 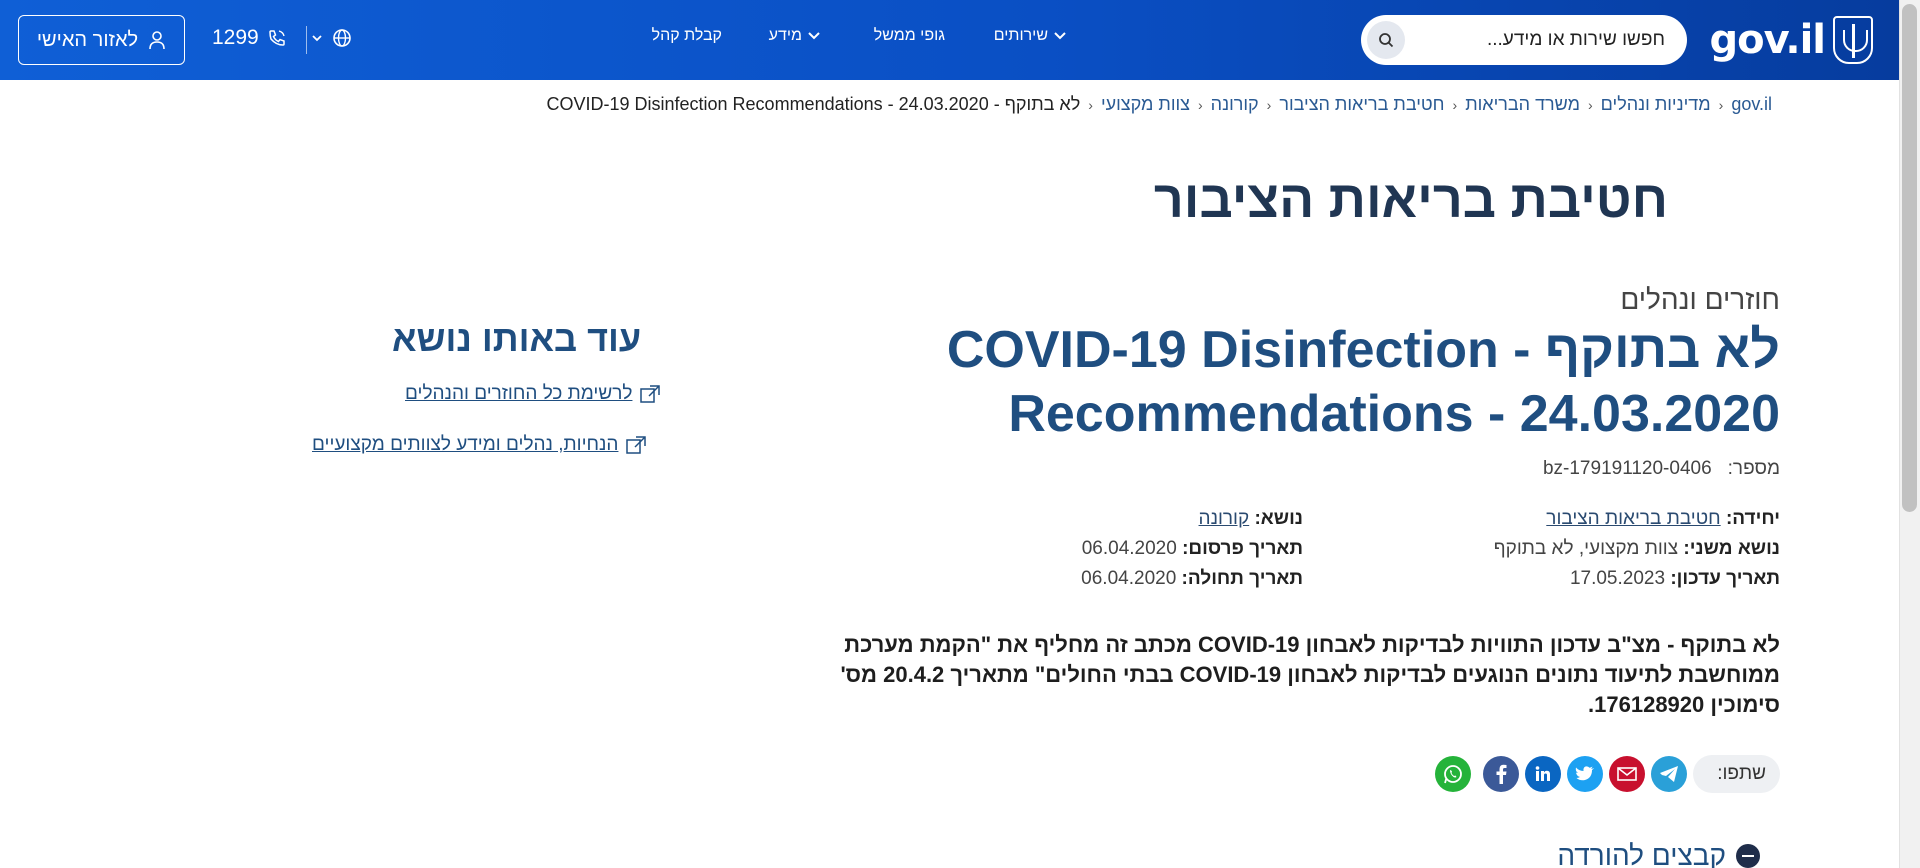 I want to click on meta-subtopic-row: נושא משני: צוות מקצועי, לא בתוקף, so click(x=1630, y=549).